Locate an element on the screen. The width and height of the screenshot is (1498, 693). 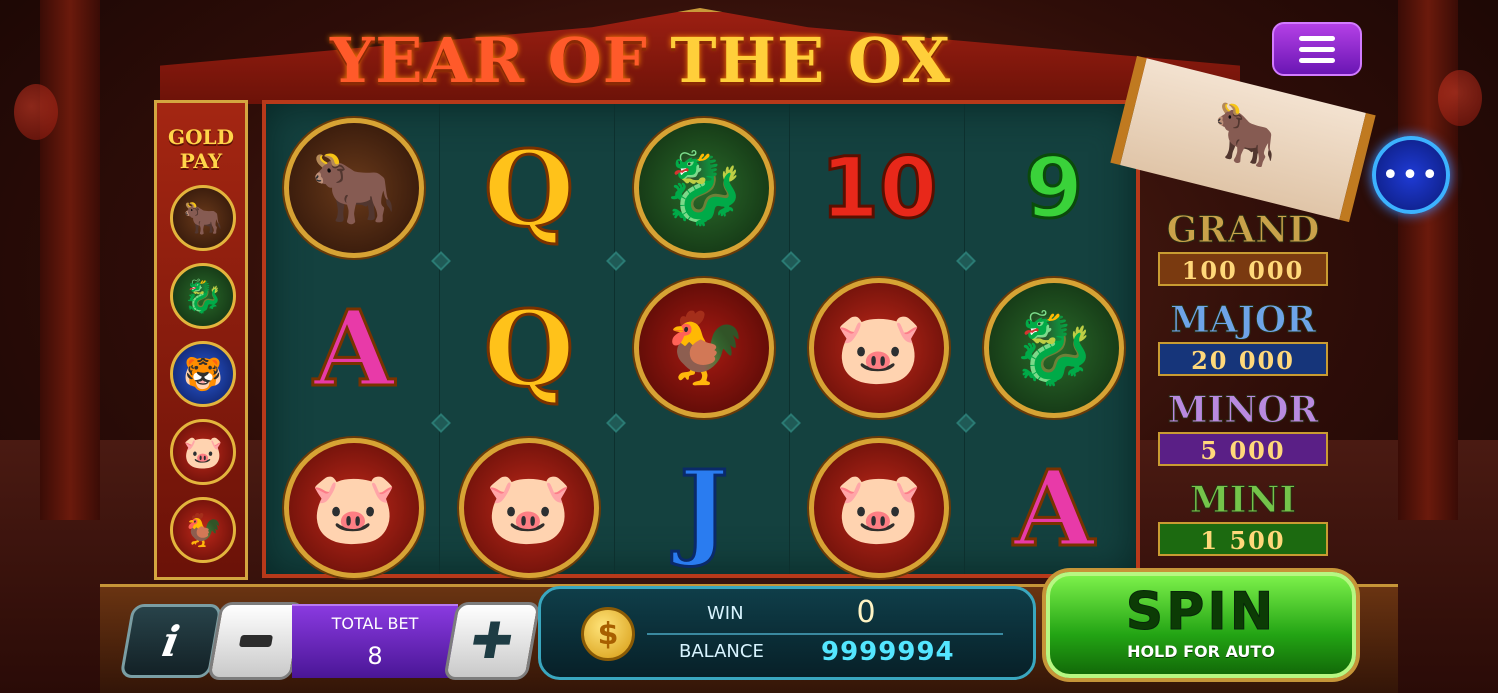
number-10-symbol: 10 is located at coordinates (879, 188).